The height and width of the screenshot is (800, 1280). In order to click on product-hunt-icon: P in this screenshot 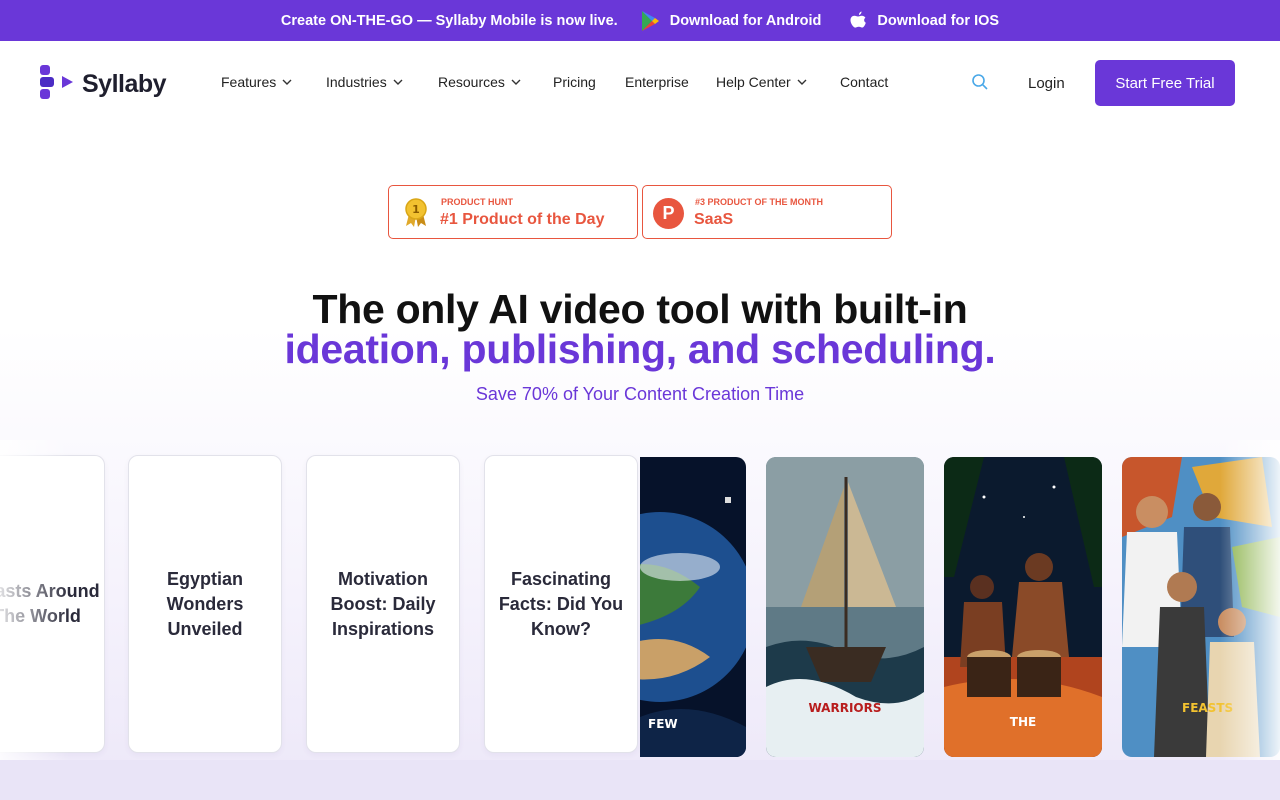, I will do `click(668, 213)`.